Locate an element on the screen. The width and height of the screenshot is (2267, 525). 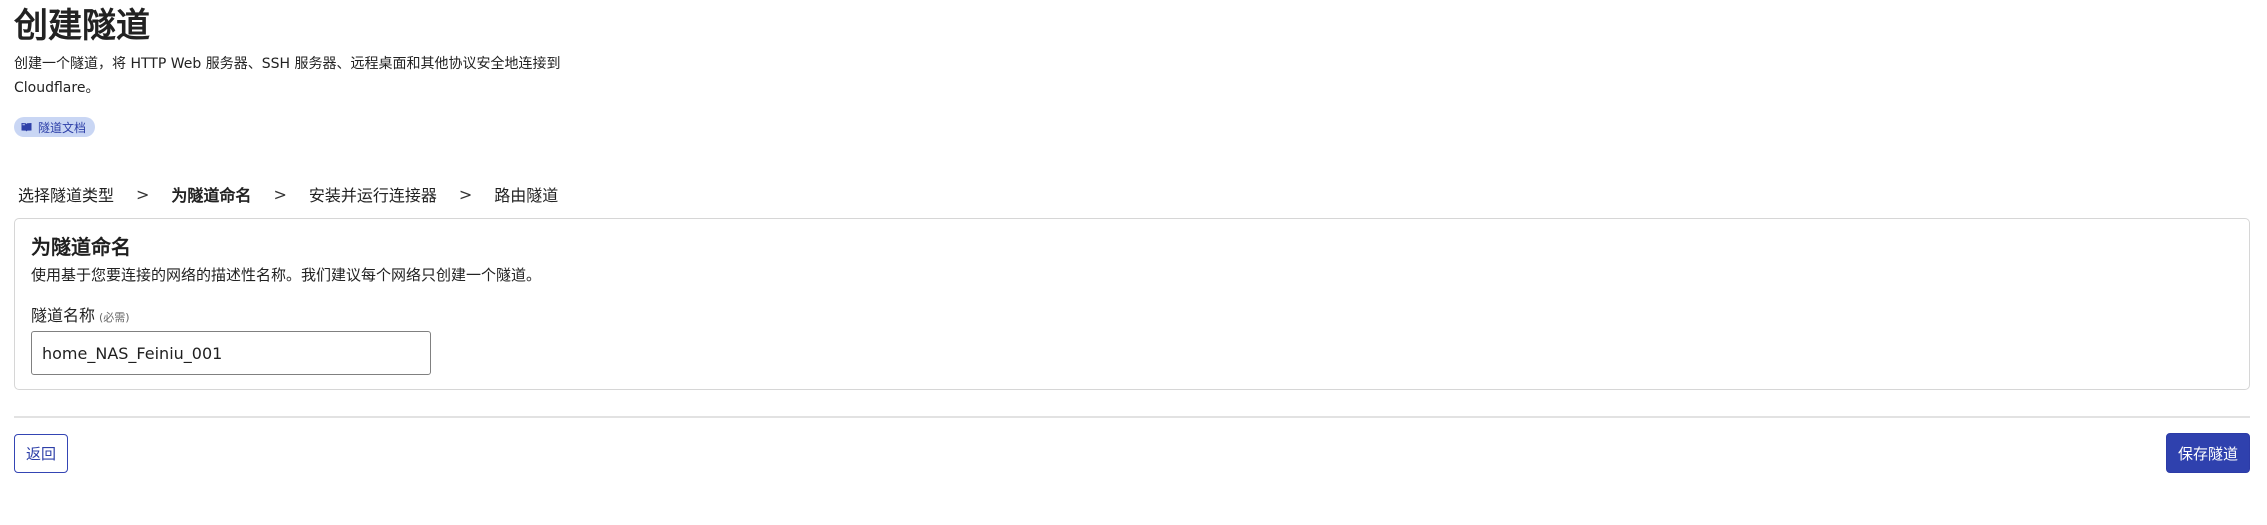
step-install-connector: 安装并运行连接器 is located at coordinates (372, 195).